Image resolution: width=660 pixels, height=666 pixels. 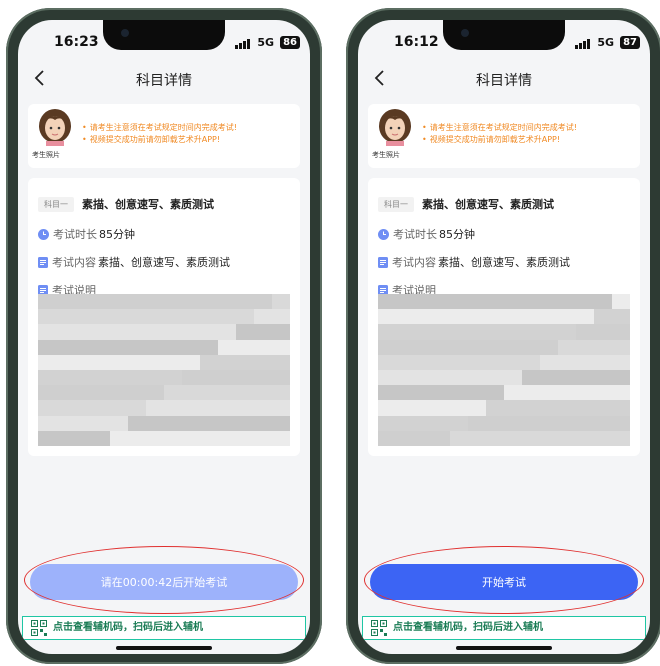 I want to click on content-label: 考试内容, so click(x=414, y=262).